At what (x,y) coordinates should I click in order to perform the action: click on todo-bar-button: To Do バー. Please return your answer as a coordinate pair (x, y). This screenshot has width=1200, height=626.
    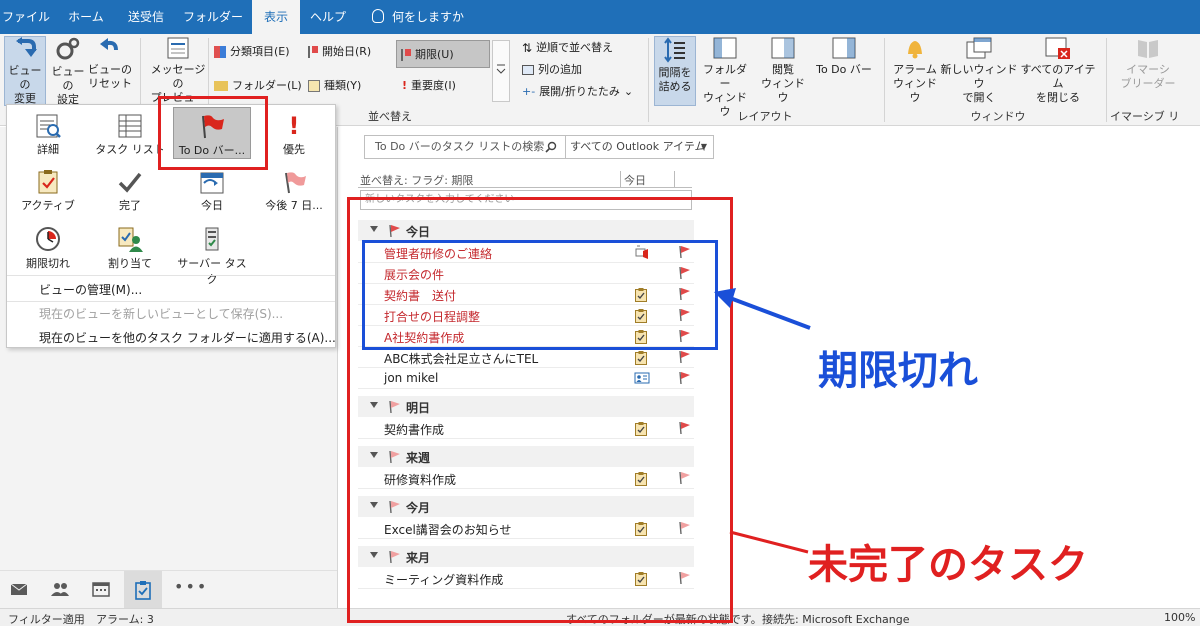
    Looking at the image, I should click on (844, 71).